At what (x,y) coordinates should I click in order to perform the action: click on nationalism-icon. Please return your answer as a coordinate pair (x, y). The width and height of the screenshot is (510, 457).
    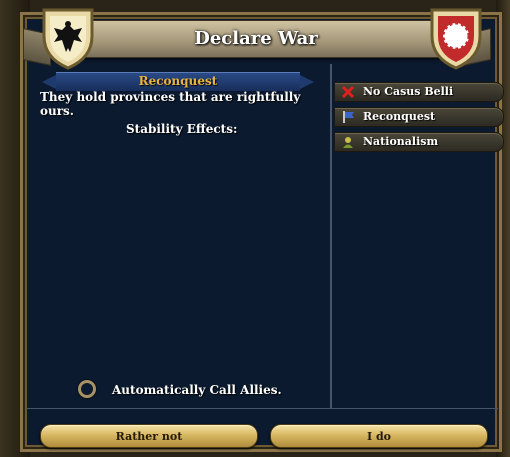
    Looking at the image, I should click on (348, 142).